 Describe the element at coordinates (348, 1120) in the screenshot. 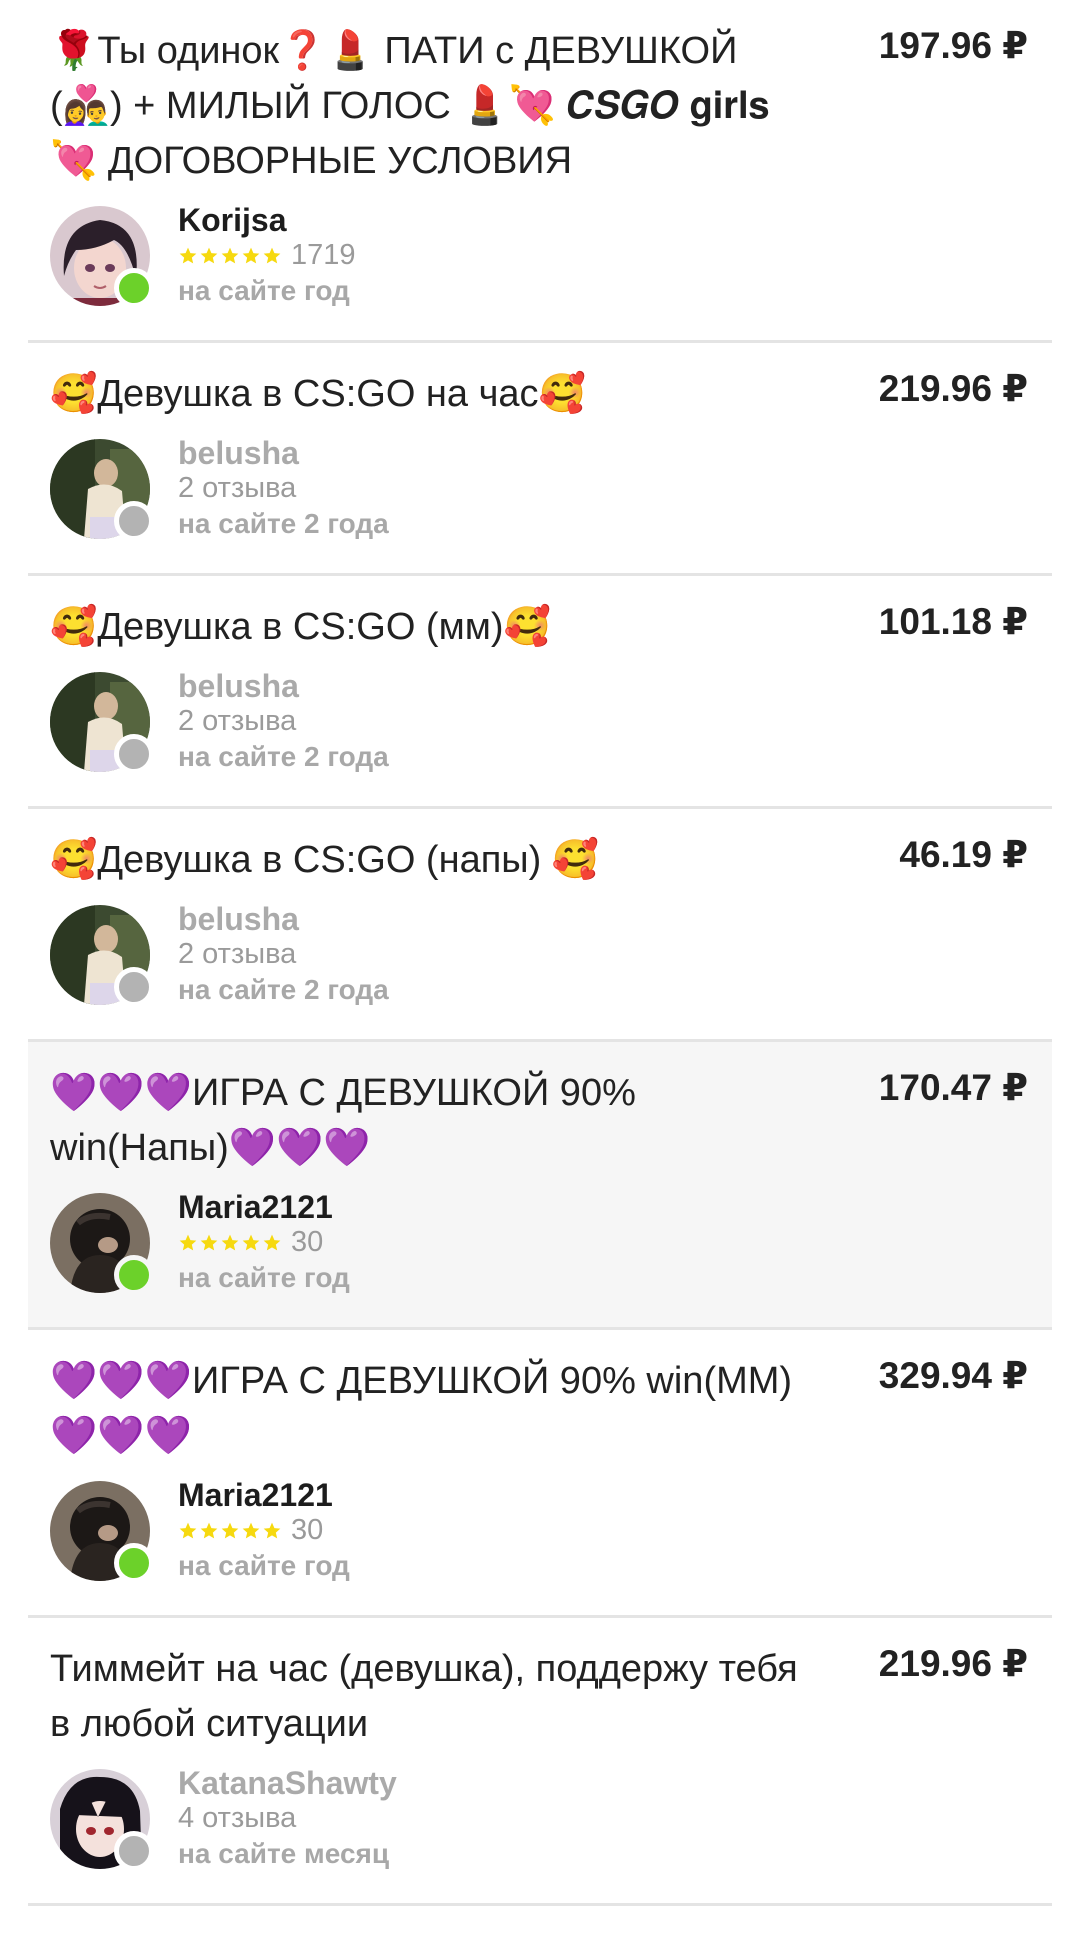

I see `offer-title: 💜💜💜ИГРА С ДЕВУШКОЙ 90% win(Напы)💜💜💜` at that location.